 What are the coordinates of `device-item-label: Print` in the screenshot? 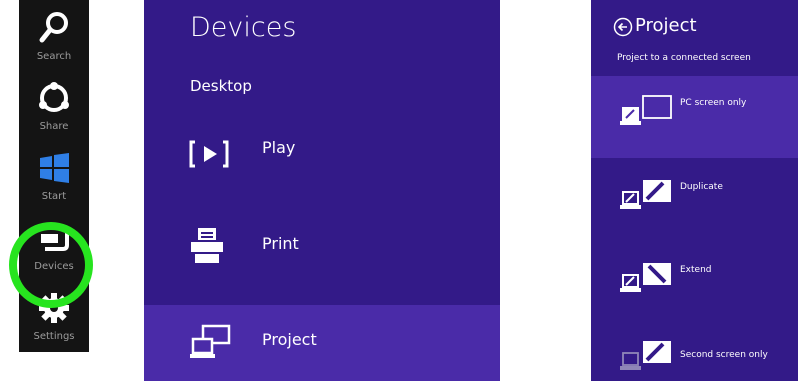 It's located at (280, 243).